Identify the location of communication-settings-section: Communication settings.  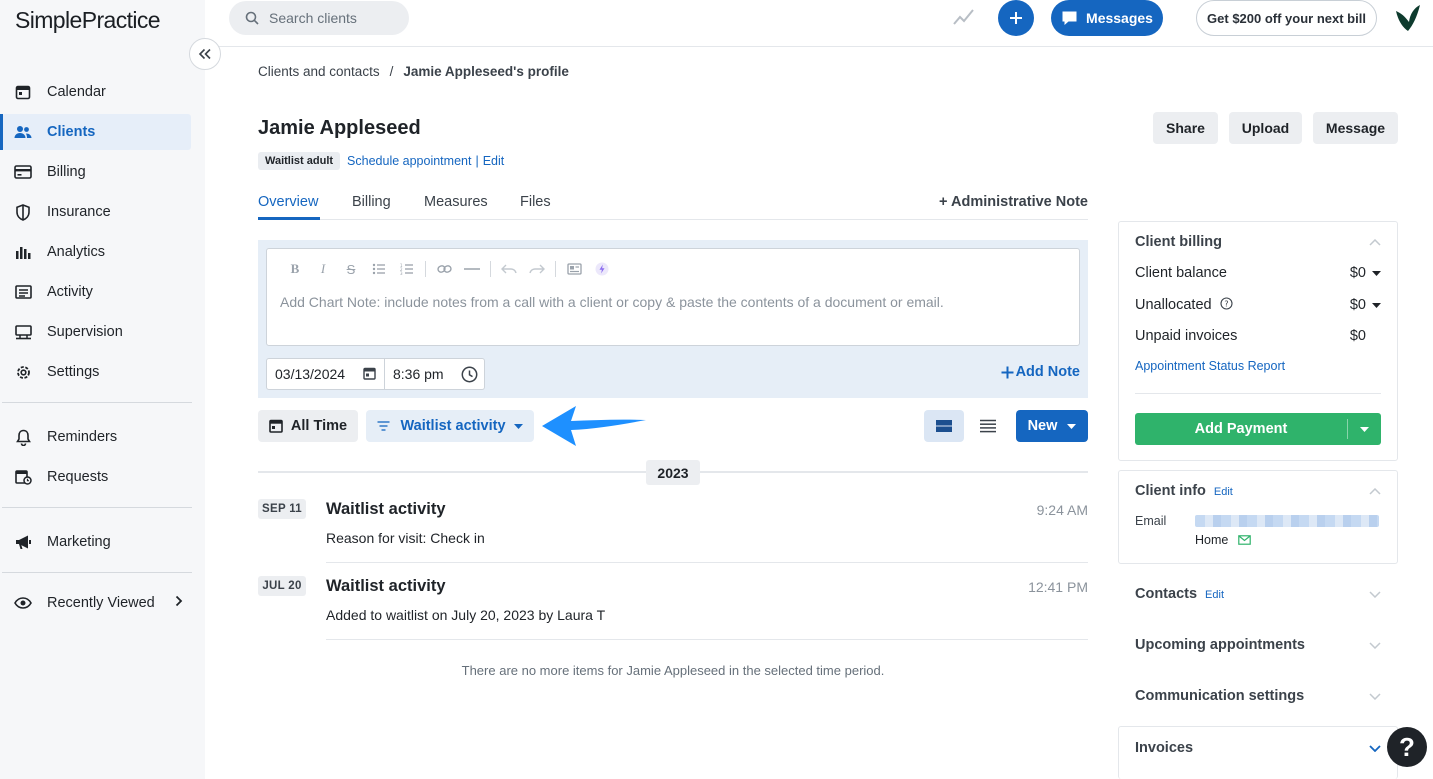
(1258, 696).